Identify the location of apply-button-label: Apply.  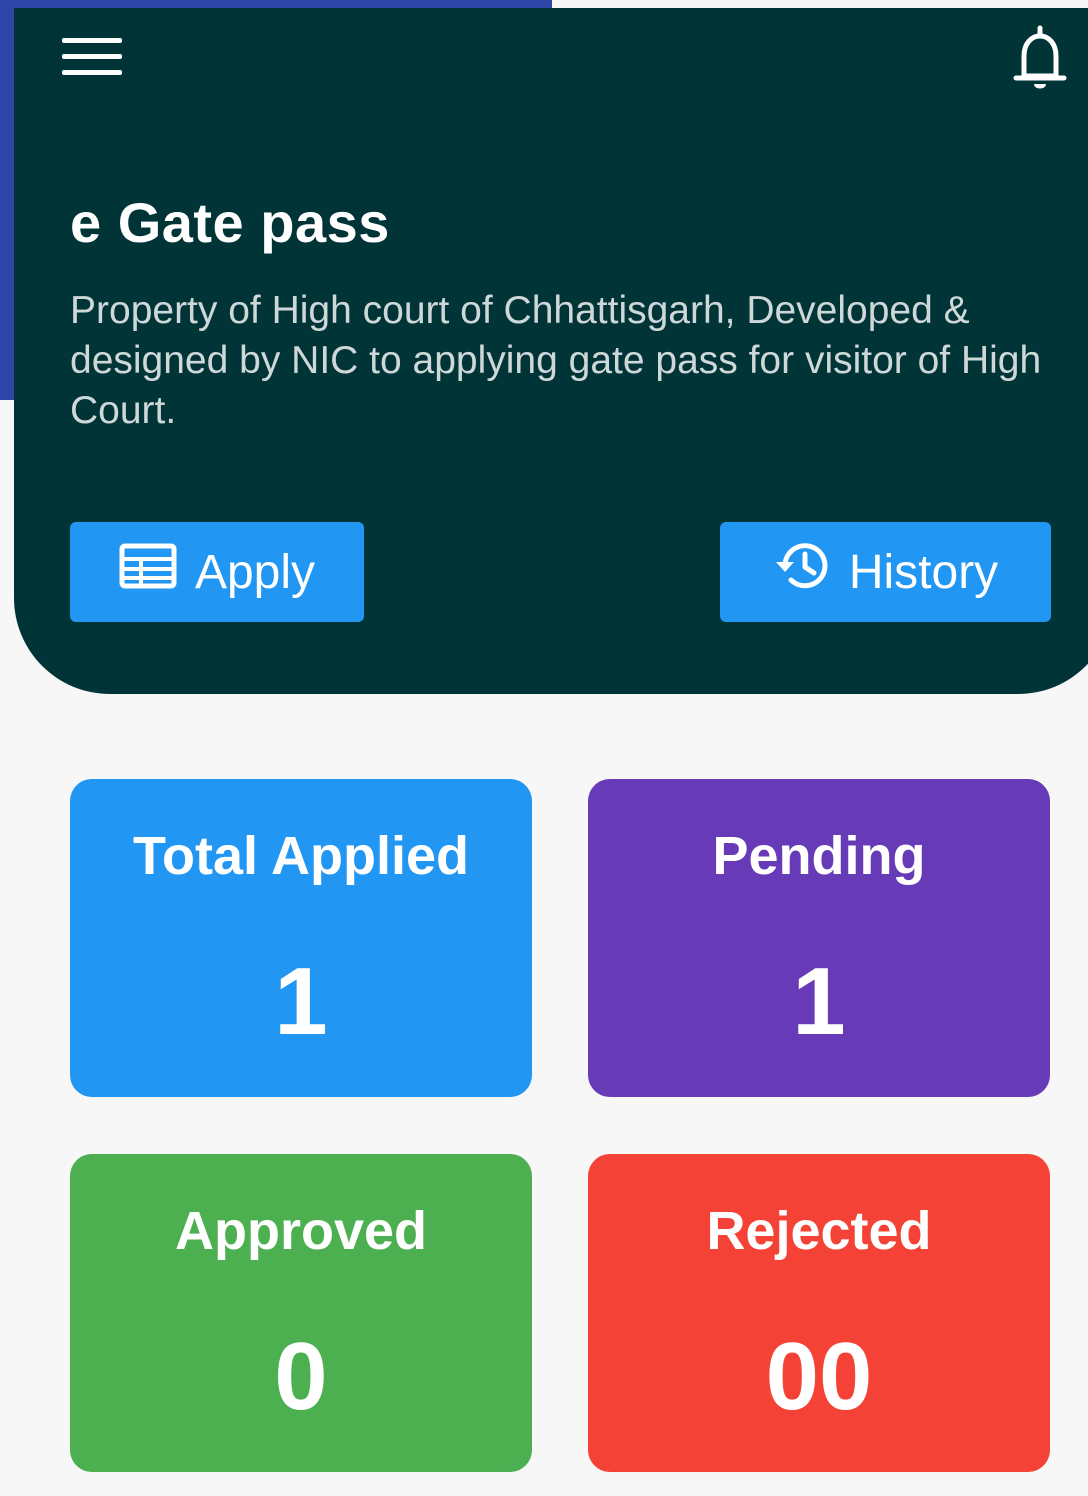
(255, 572).